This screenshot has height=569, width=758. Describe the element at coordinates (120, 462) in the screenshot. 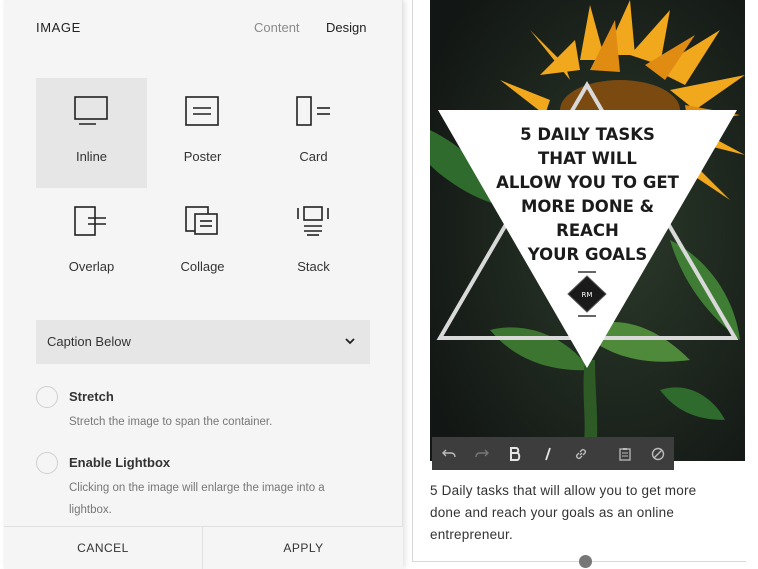

I see `lightbox-label: Enable Lightbox` at that location.